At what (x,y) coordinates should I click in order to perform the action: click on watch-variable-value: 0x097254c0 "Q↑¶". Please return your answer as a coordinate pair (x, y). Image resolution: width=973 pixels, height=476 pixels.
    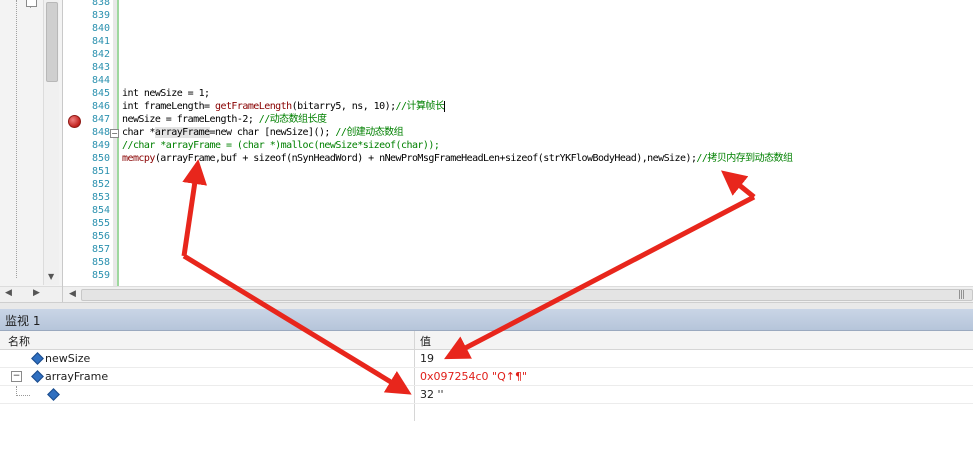
    Looking at the image, I should click on (473, 376).